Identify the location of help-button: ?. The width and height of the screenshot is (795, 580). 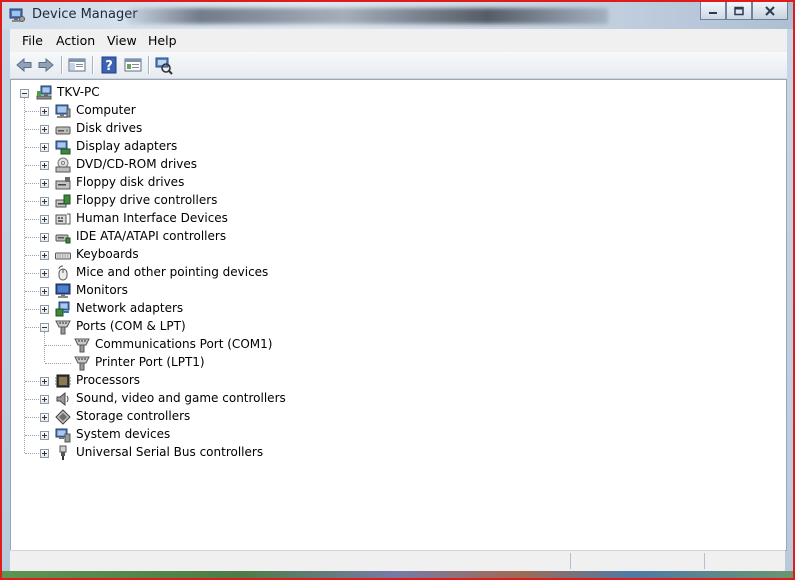
(109, 65).